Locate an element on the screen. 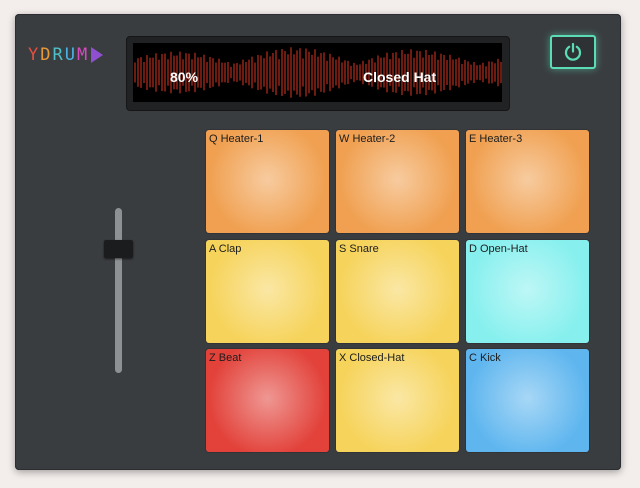 Image resolution: width=640 pixels, height=488 pixels. drum-pad-label: E Heater-3 is located at coordinates (496, 139).